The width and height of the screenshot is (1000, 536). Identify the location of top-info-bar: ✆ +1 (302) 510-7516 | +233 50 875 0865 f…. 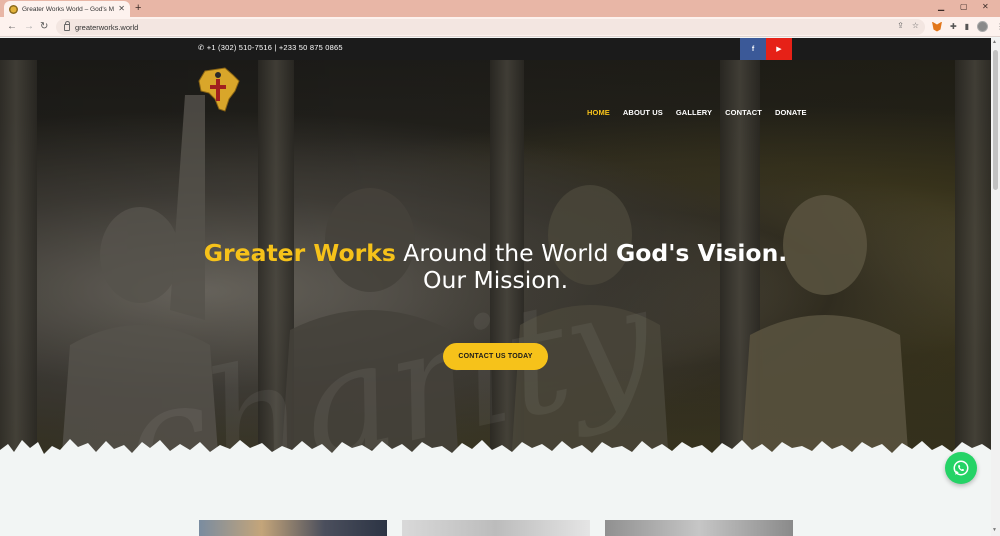
(495, 49).